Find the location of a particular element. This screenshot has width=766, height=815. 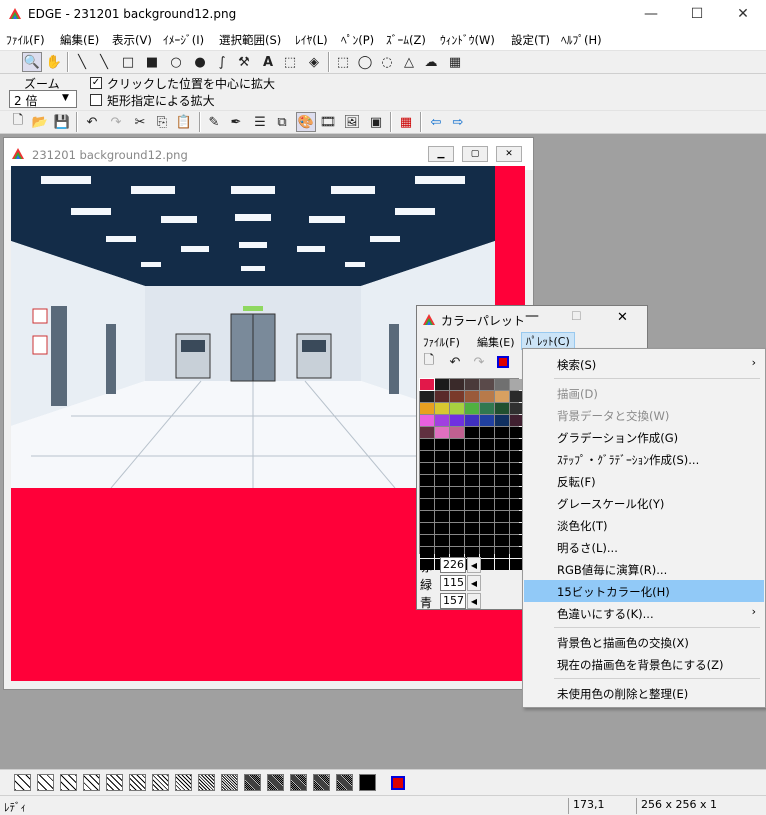

ellipse-select-icon: ◯ is located at coordinates (365, 62).